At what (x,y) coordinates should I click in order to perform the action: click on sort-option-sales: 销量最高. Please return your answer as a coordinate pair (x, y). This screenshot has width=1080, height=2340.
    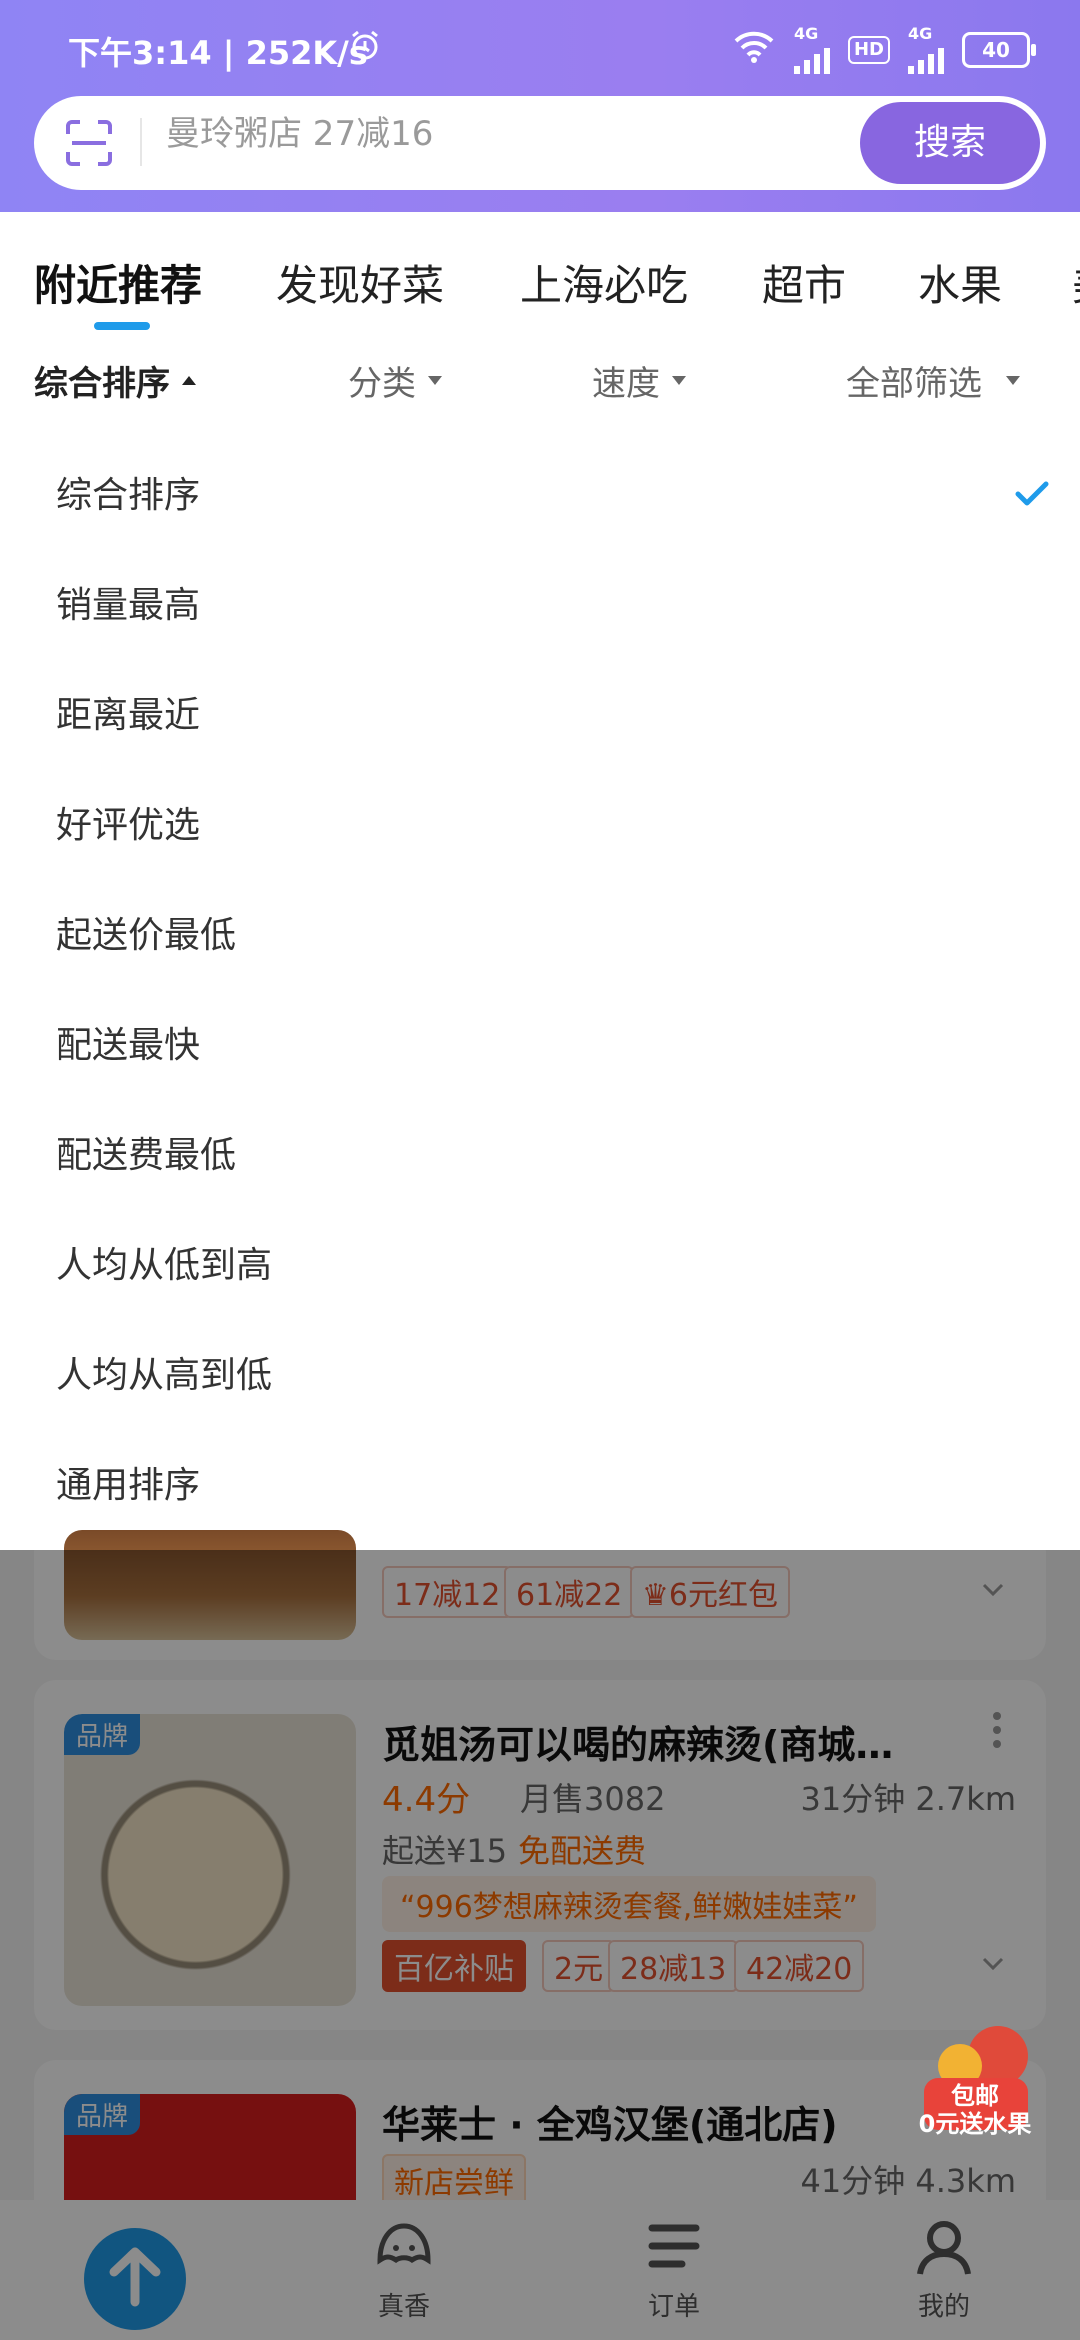
    Looking at the image, I should click on (541, 606).